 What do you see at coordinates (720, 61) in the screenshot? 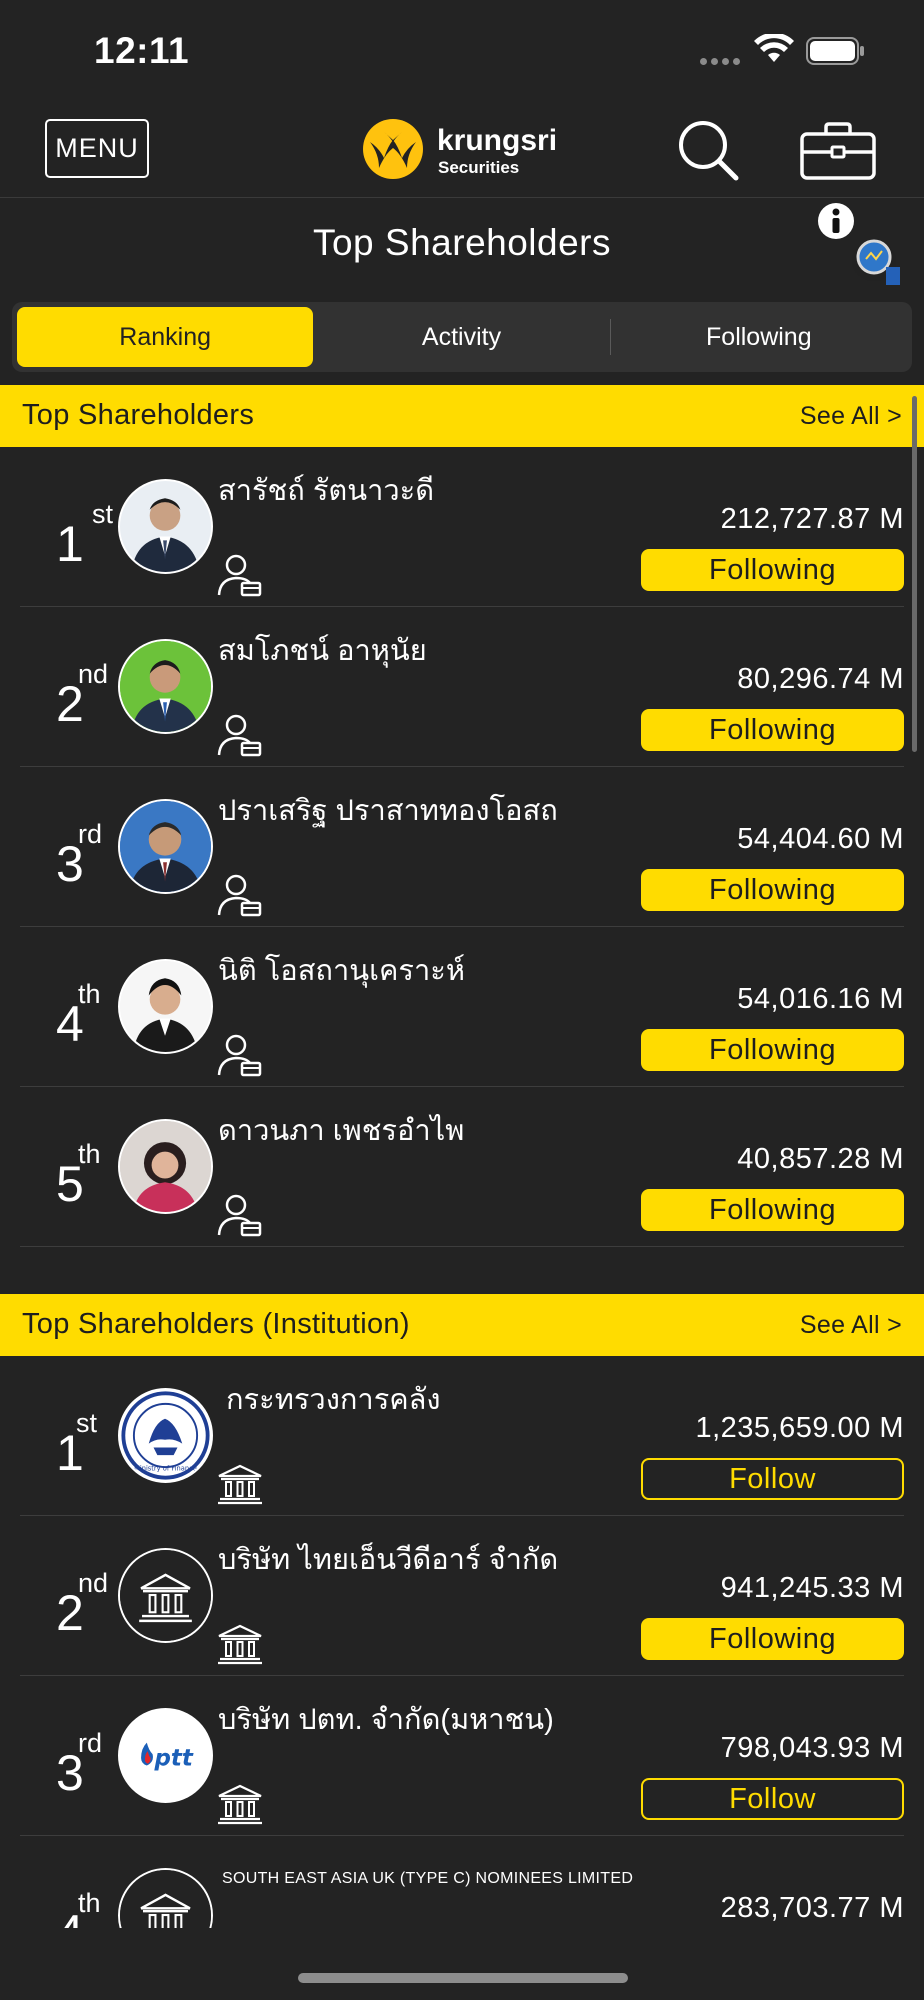
I see `cellular-signal-icon` at bounding box center [720, 61].